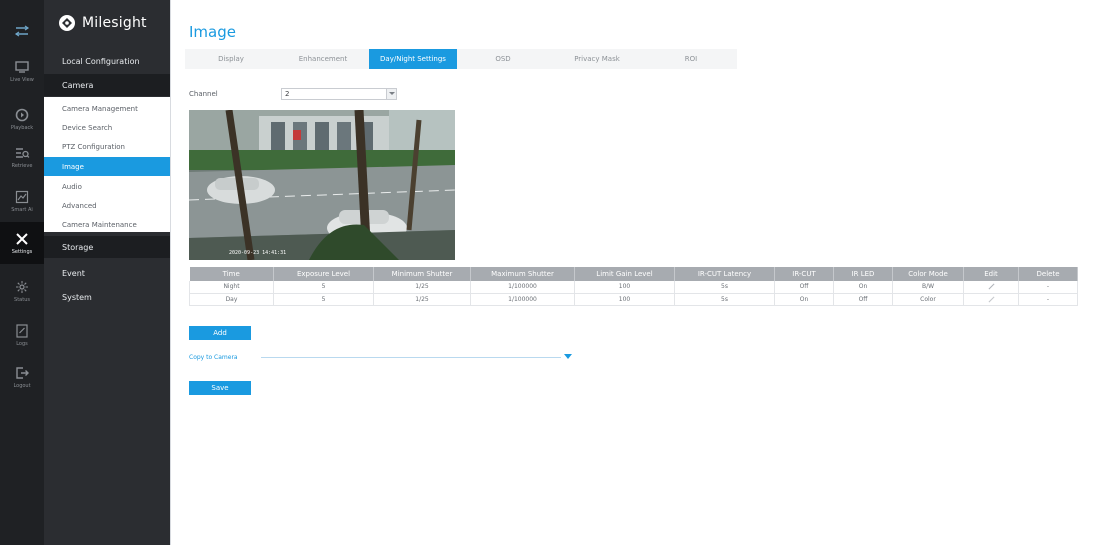 The height and width of the screenshot is (545, 1103). I want to click on menu-image: Image, so click(107, 166).